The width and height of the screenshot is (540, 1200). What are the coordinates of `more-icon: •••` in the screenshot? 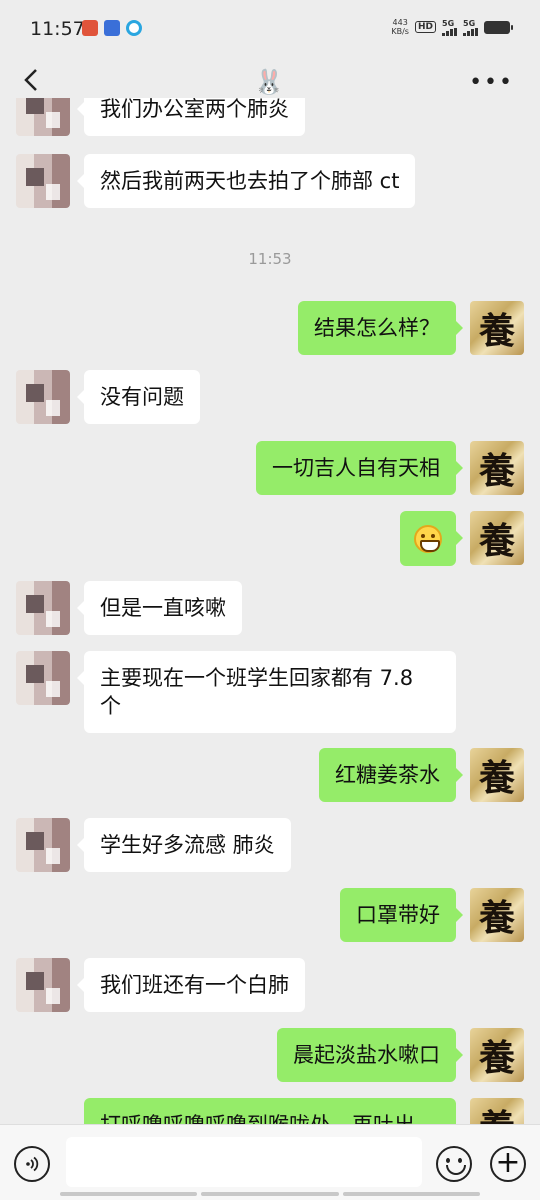 It's located at (491, 82).